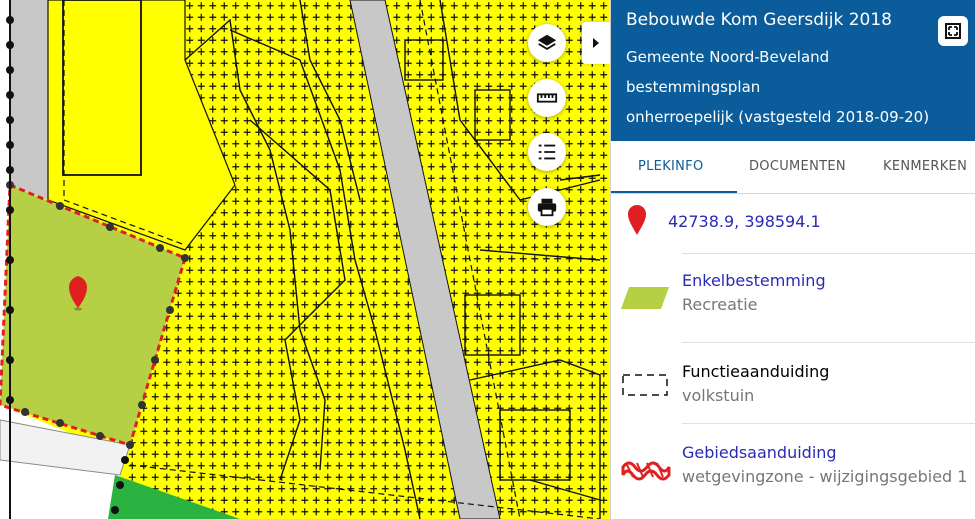 The height and width of the screenshot is (519, 975). I want to click on legend-button, so click(547, 152).